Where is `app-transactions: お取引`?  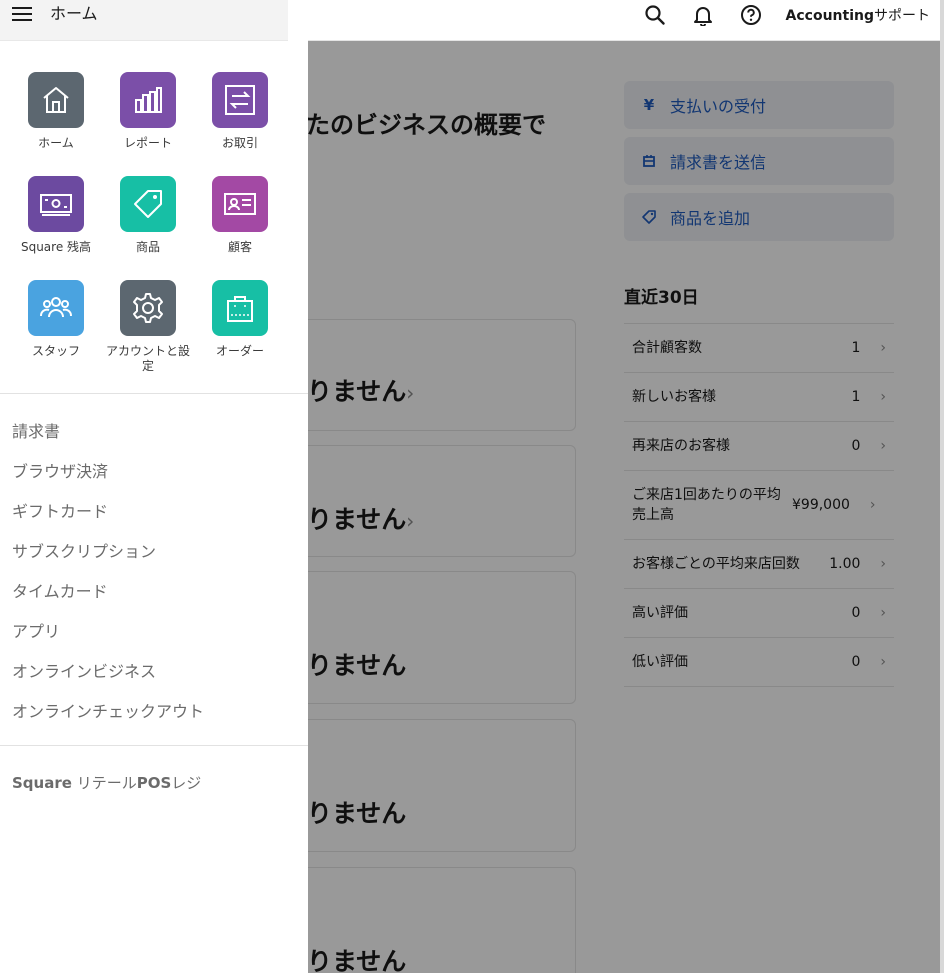 app-transactions: お取引 is located at coordinates (240, 120).